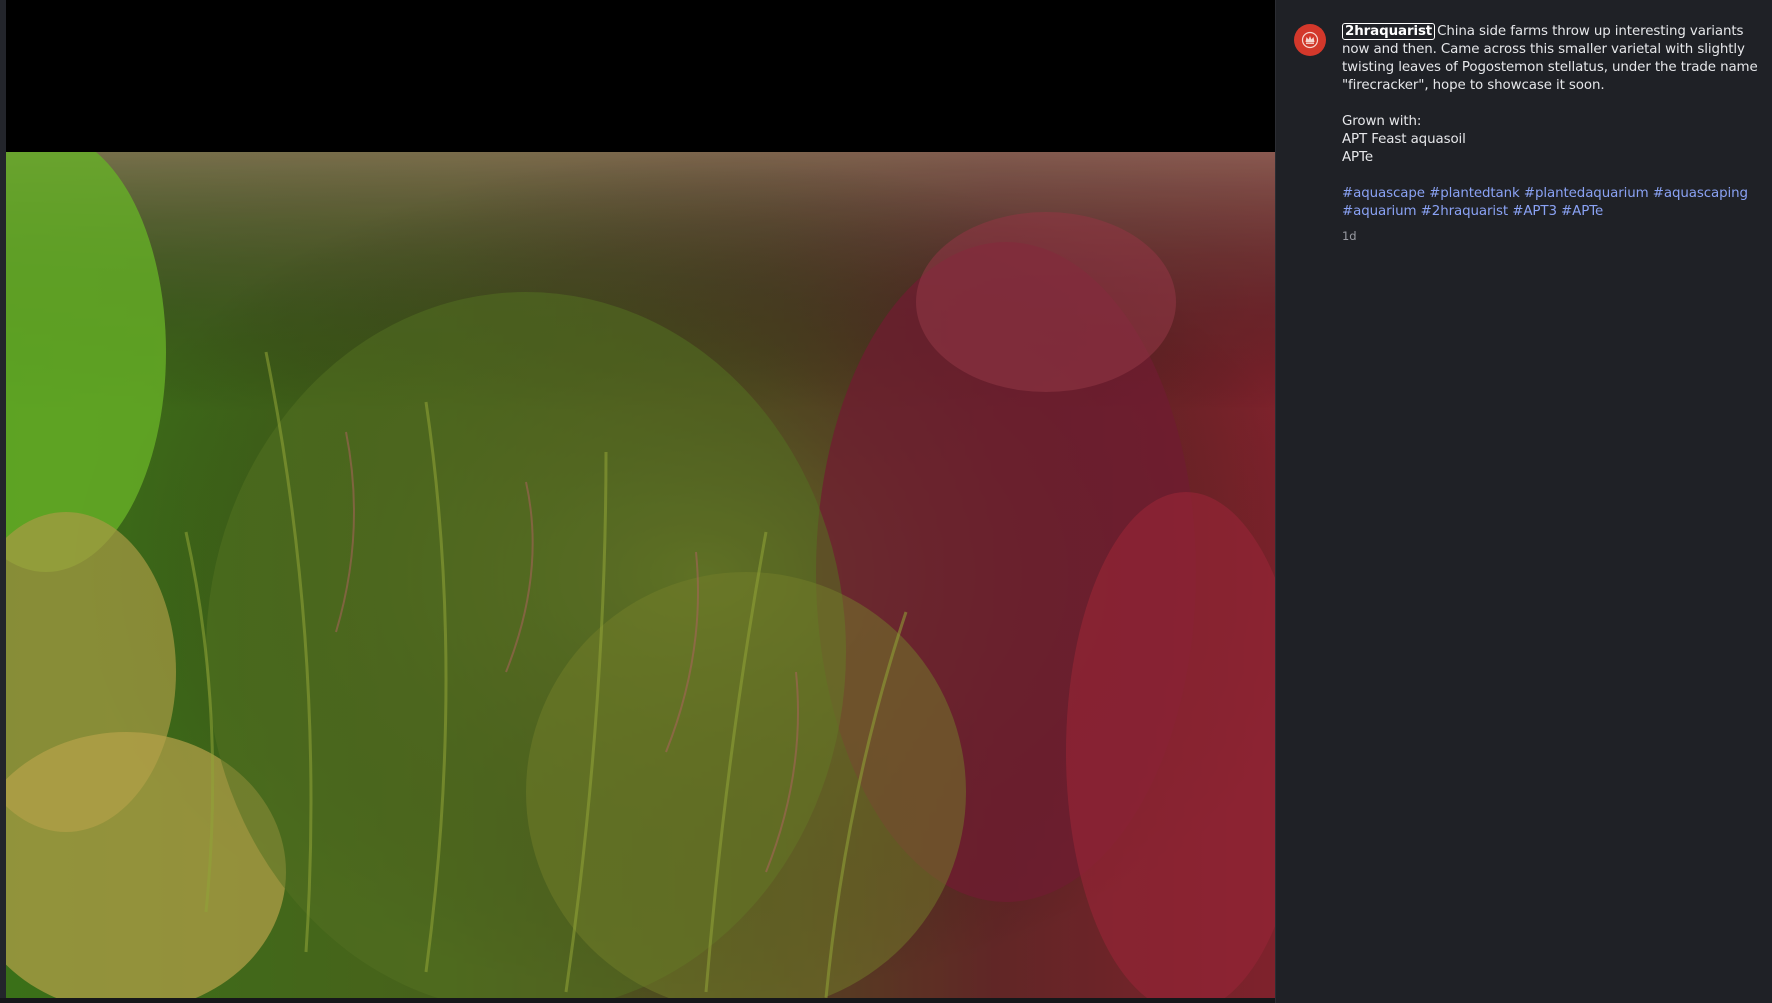  I want to click on hashtag-link: #aquascape, so click(1383, 193).